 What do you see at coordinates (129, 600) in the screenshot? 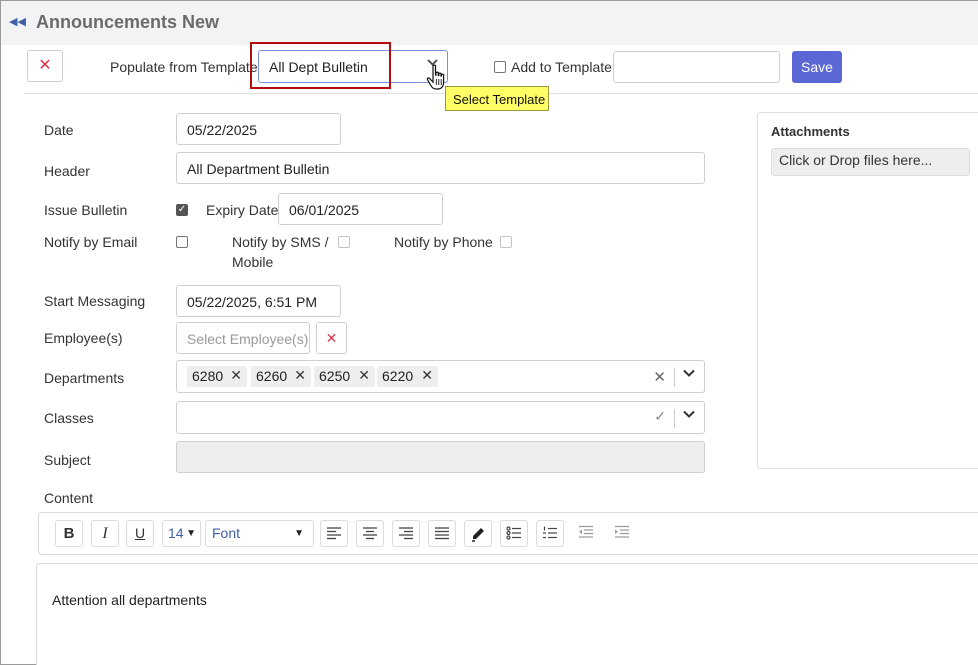
I see `editor-content-text: Attention all departments` at bounding box center [129, 600].